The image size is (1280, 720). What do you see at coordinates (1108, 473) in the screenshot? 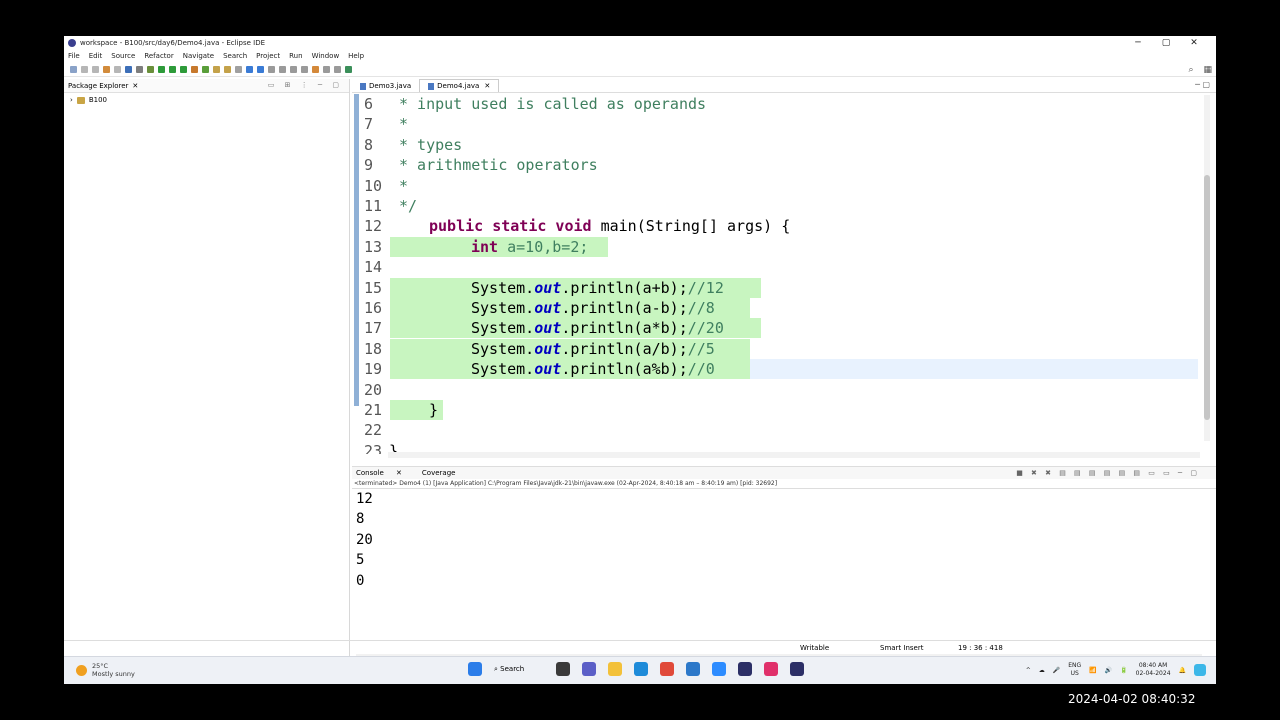
I see `console-toolbar-icons: ■ ✖ ✖ ▤ ▤ ▤ ▤ ▤ ▤ ▭ ▭ ─ ▢` at bounding box center [1108, 473].